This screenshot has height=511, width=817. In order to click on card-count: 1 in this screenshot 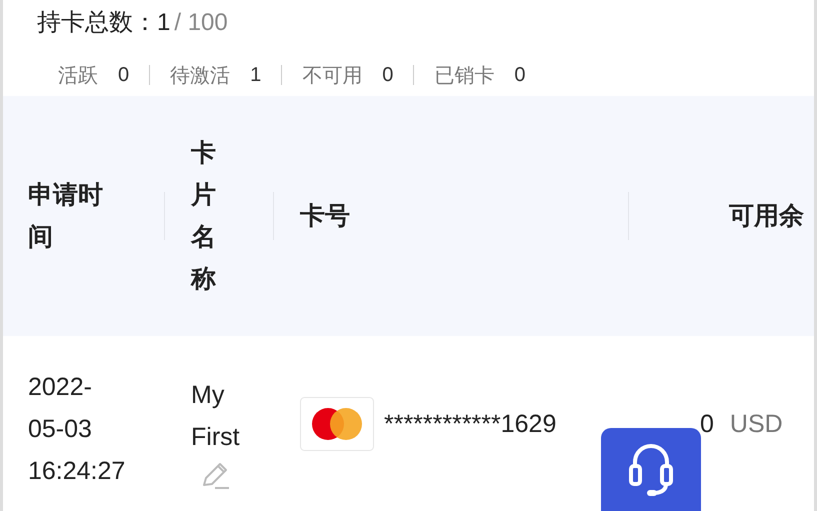, I will do `click(163, 23)`.